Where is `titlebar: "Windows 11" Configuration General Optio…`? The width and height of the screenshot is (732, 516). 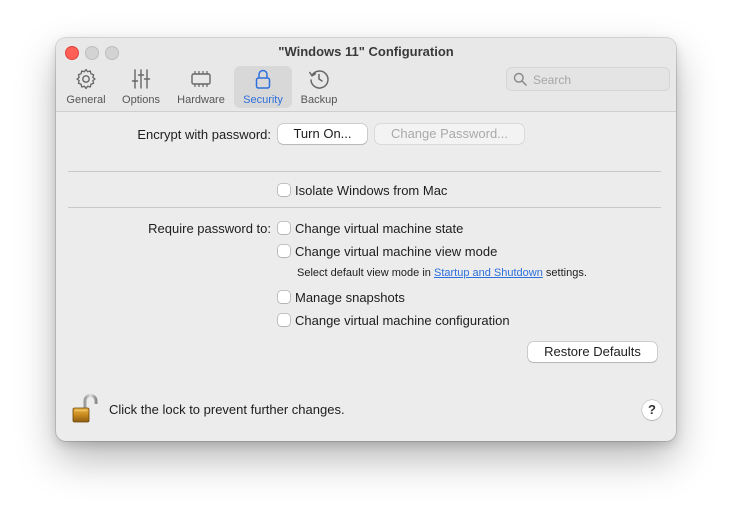
titlebar: "Windows 11" Configuration General Optio… is located at coordinates (366, 75).